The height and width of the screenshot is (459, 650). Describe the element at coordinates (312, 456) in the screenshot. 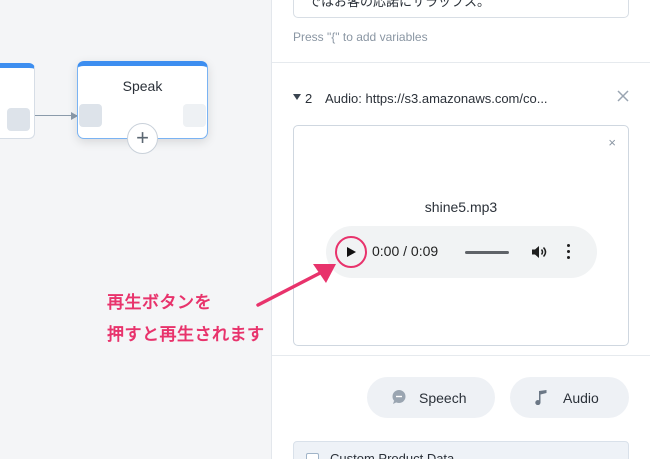

I see `checkbox` at that location.